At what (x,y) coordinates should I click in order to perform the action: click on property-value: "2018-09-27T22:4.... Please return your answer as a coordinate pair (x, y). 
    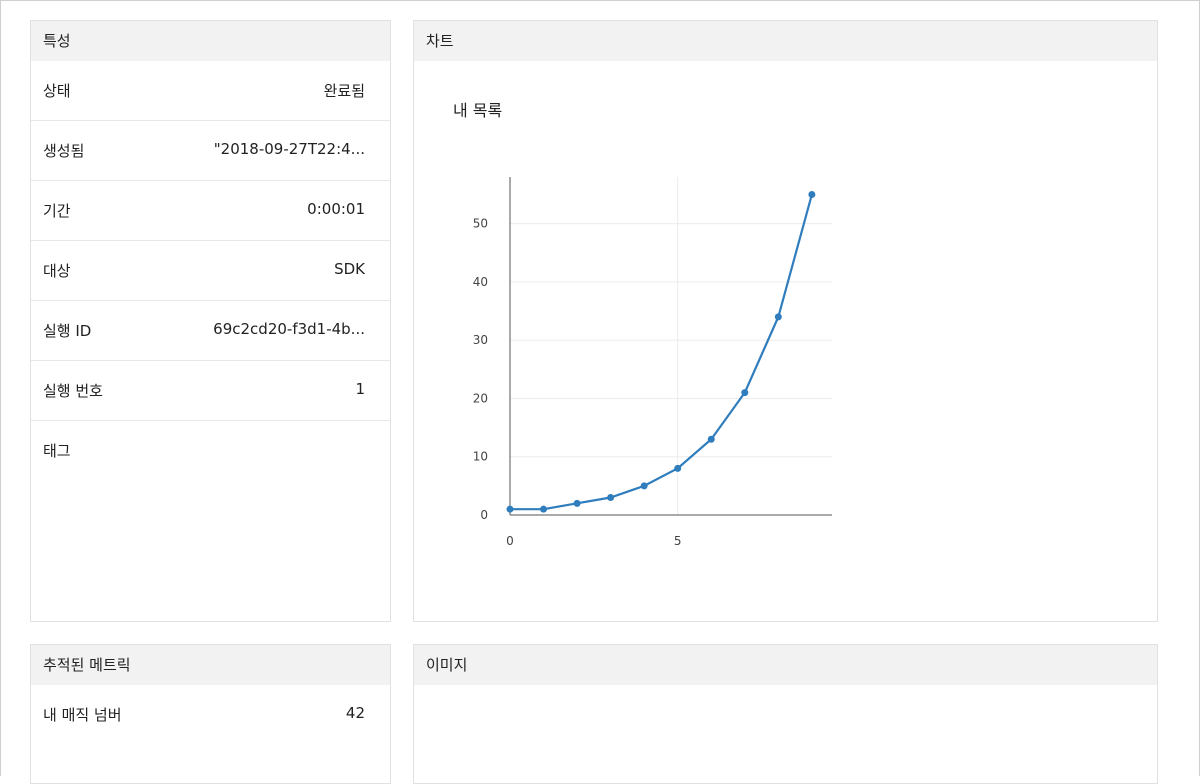
    Looking at the image, I should click on (289, 149).